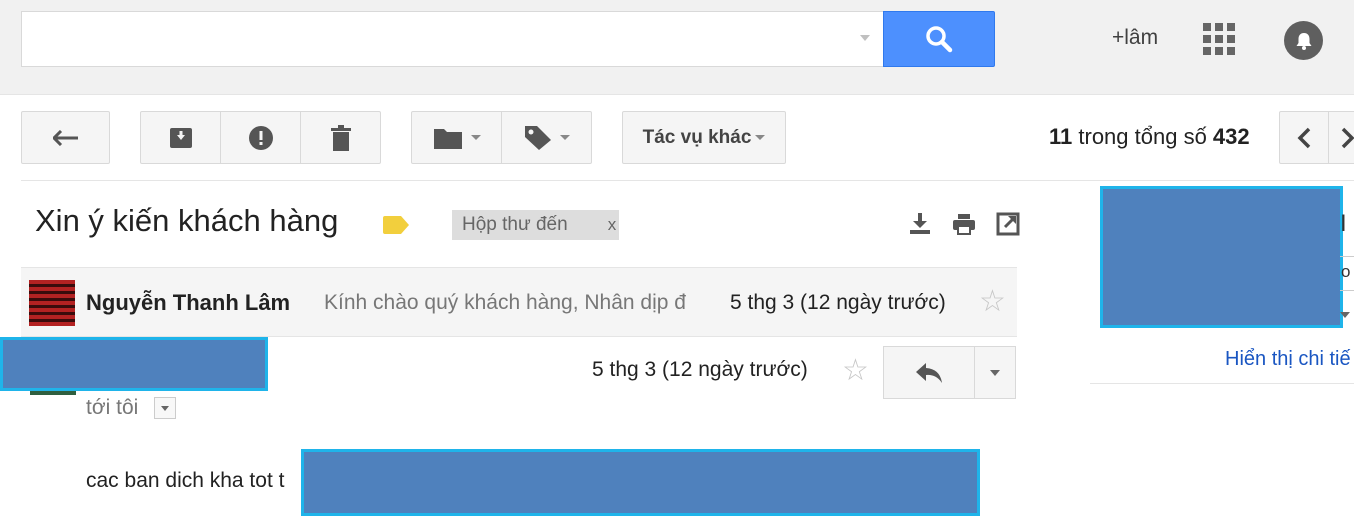 The image size is (1354, 517). I want to click on bell-icon, so click(1303, 41).